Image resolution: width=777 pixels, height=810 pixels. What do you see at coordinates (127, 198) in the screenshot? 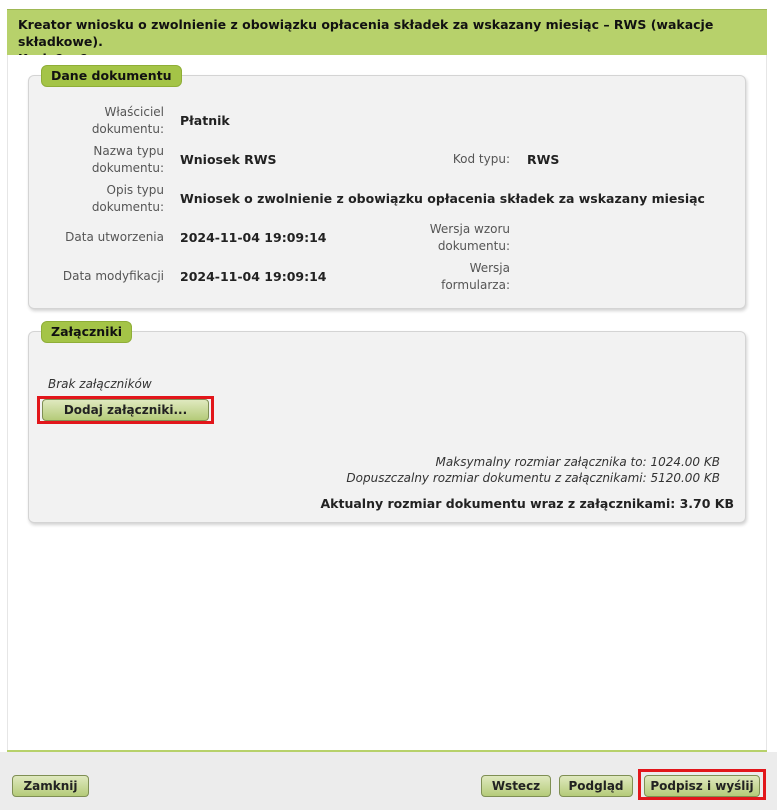
I see `type-desc-label: Opis typu dokumentu:` at bounding box center [127, 198].